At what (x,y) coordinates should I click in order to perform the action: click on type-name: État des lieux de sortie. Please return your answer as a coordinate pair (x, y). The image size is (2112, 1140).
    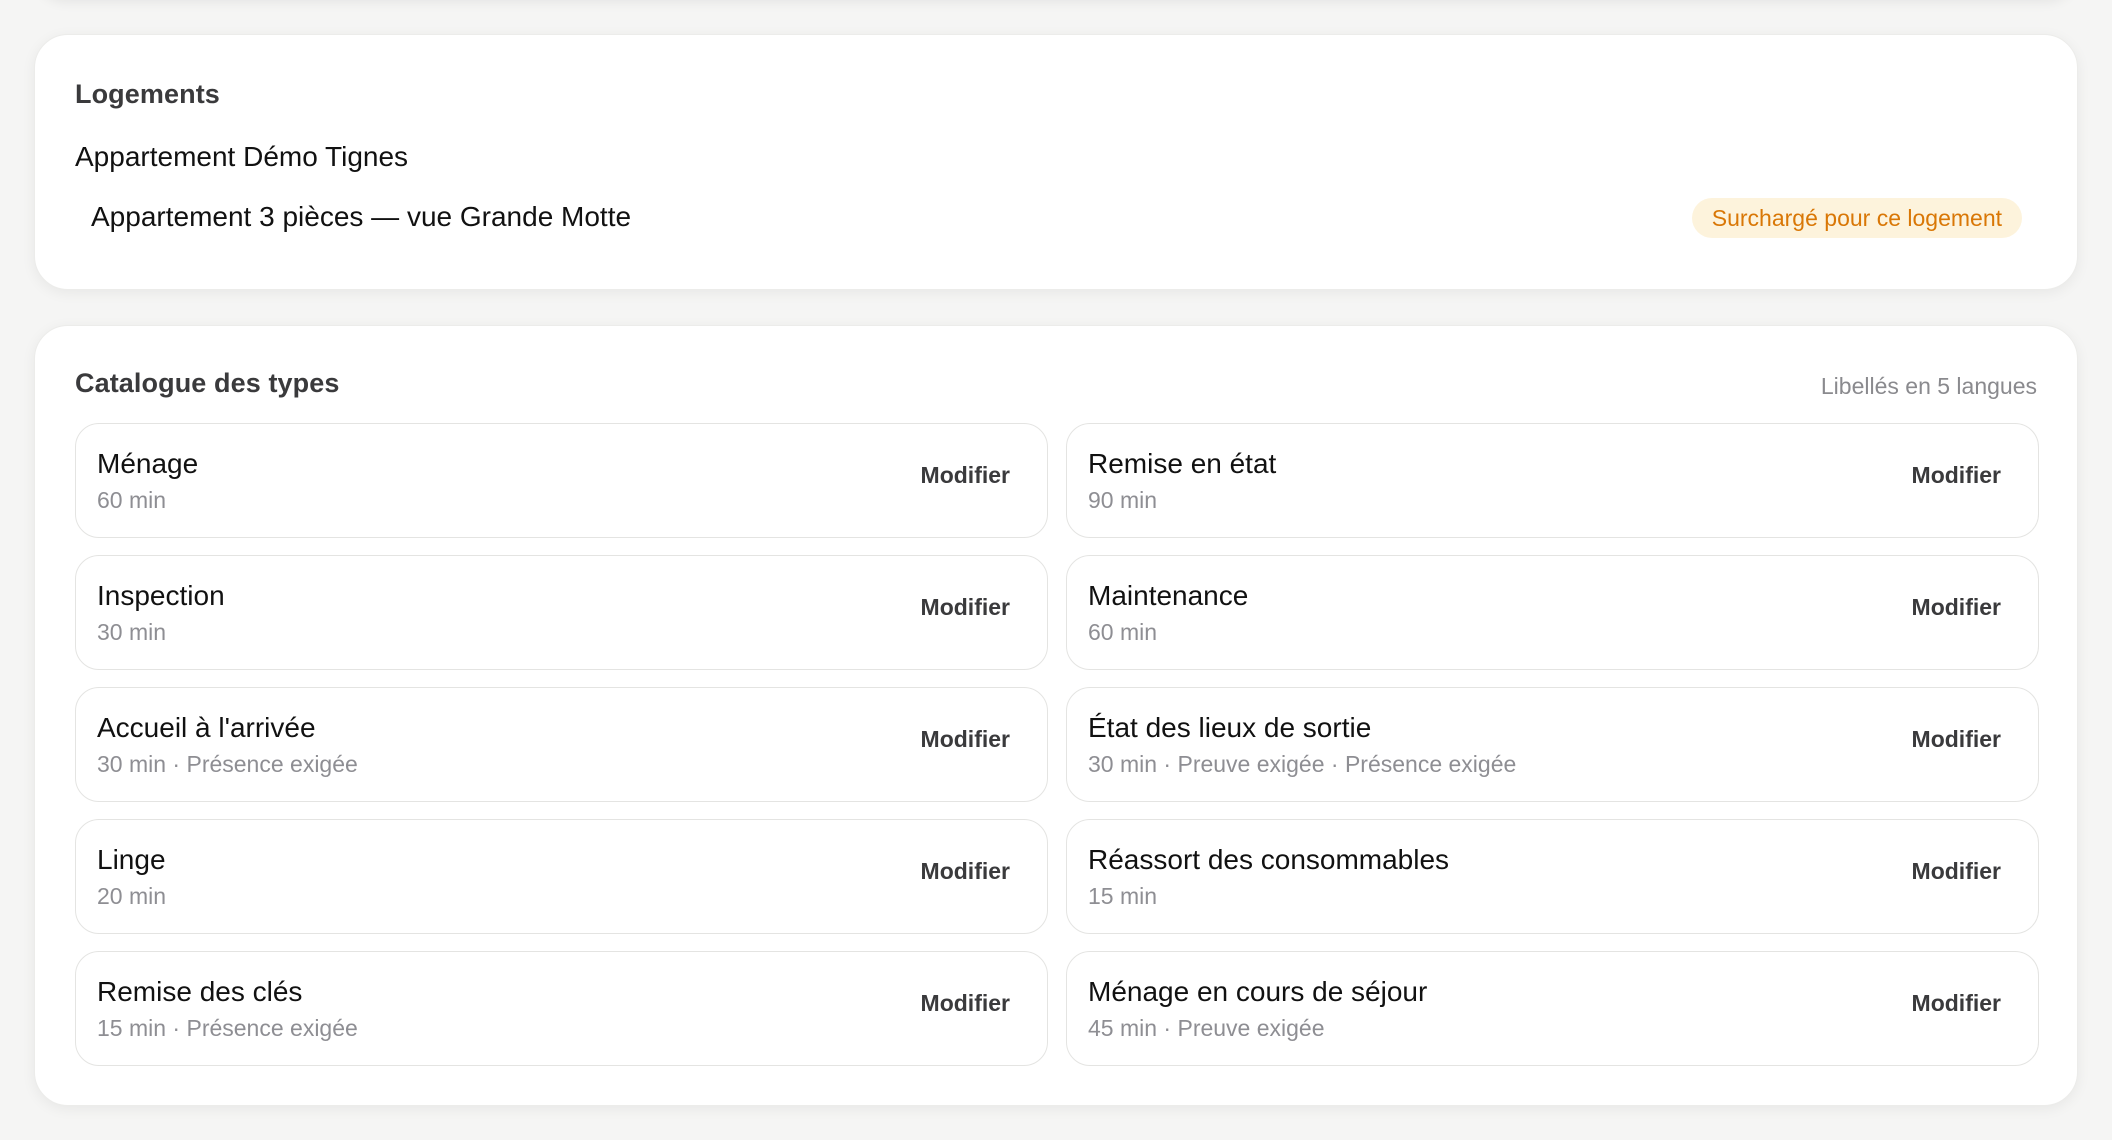
    Looking at the image, I should click on (1230, 727).